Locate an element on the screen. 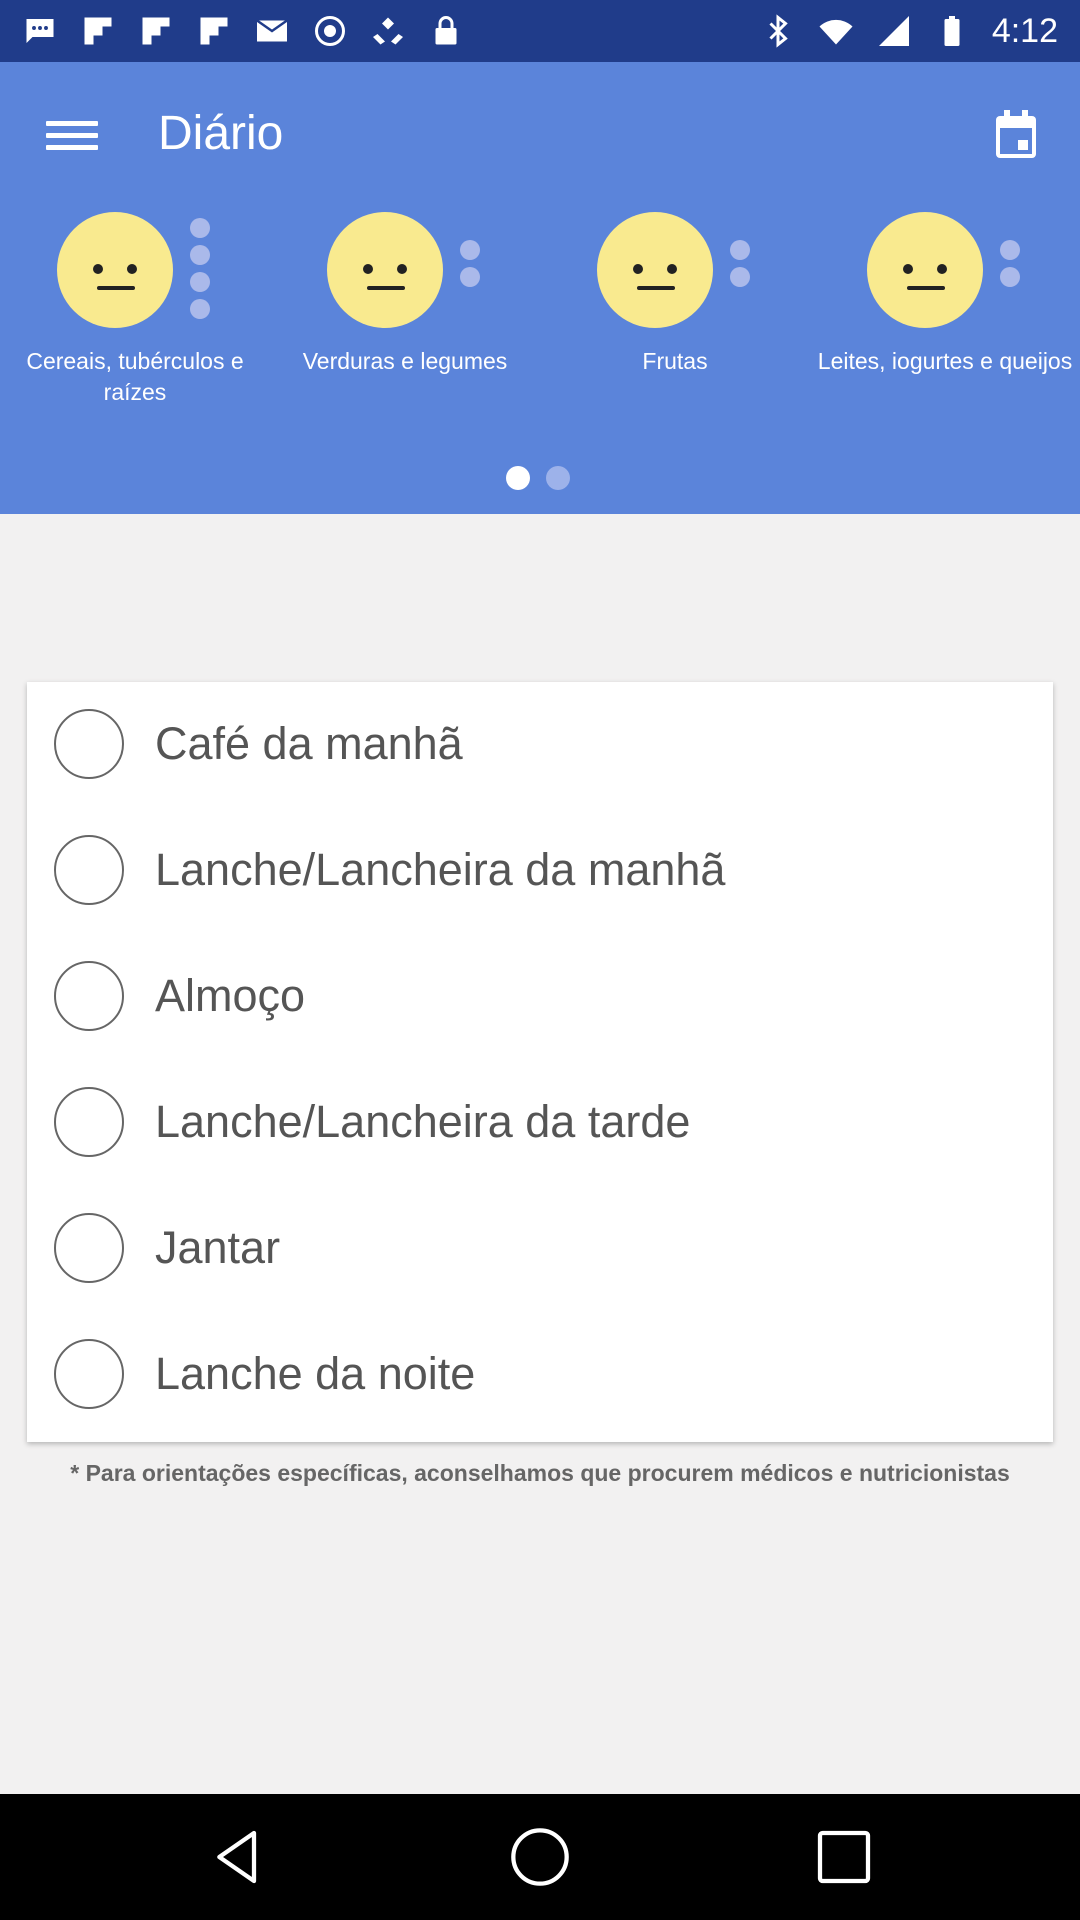  page-dot-active is located at coordinates (518, 478).